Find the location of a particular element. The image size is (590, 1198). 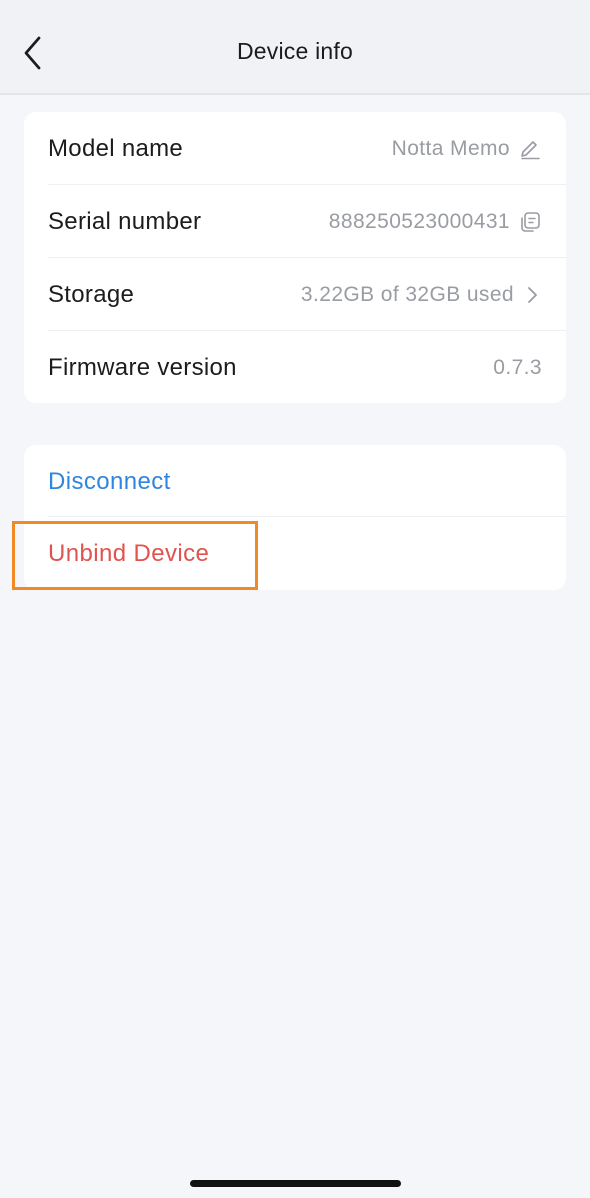

serial-number-value: 888250523000431 is located at coordinates (419, 221).